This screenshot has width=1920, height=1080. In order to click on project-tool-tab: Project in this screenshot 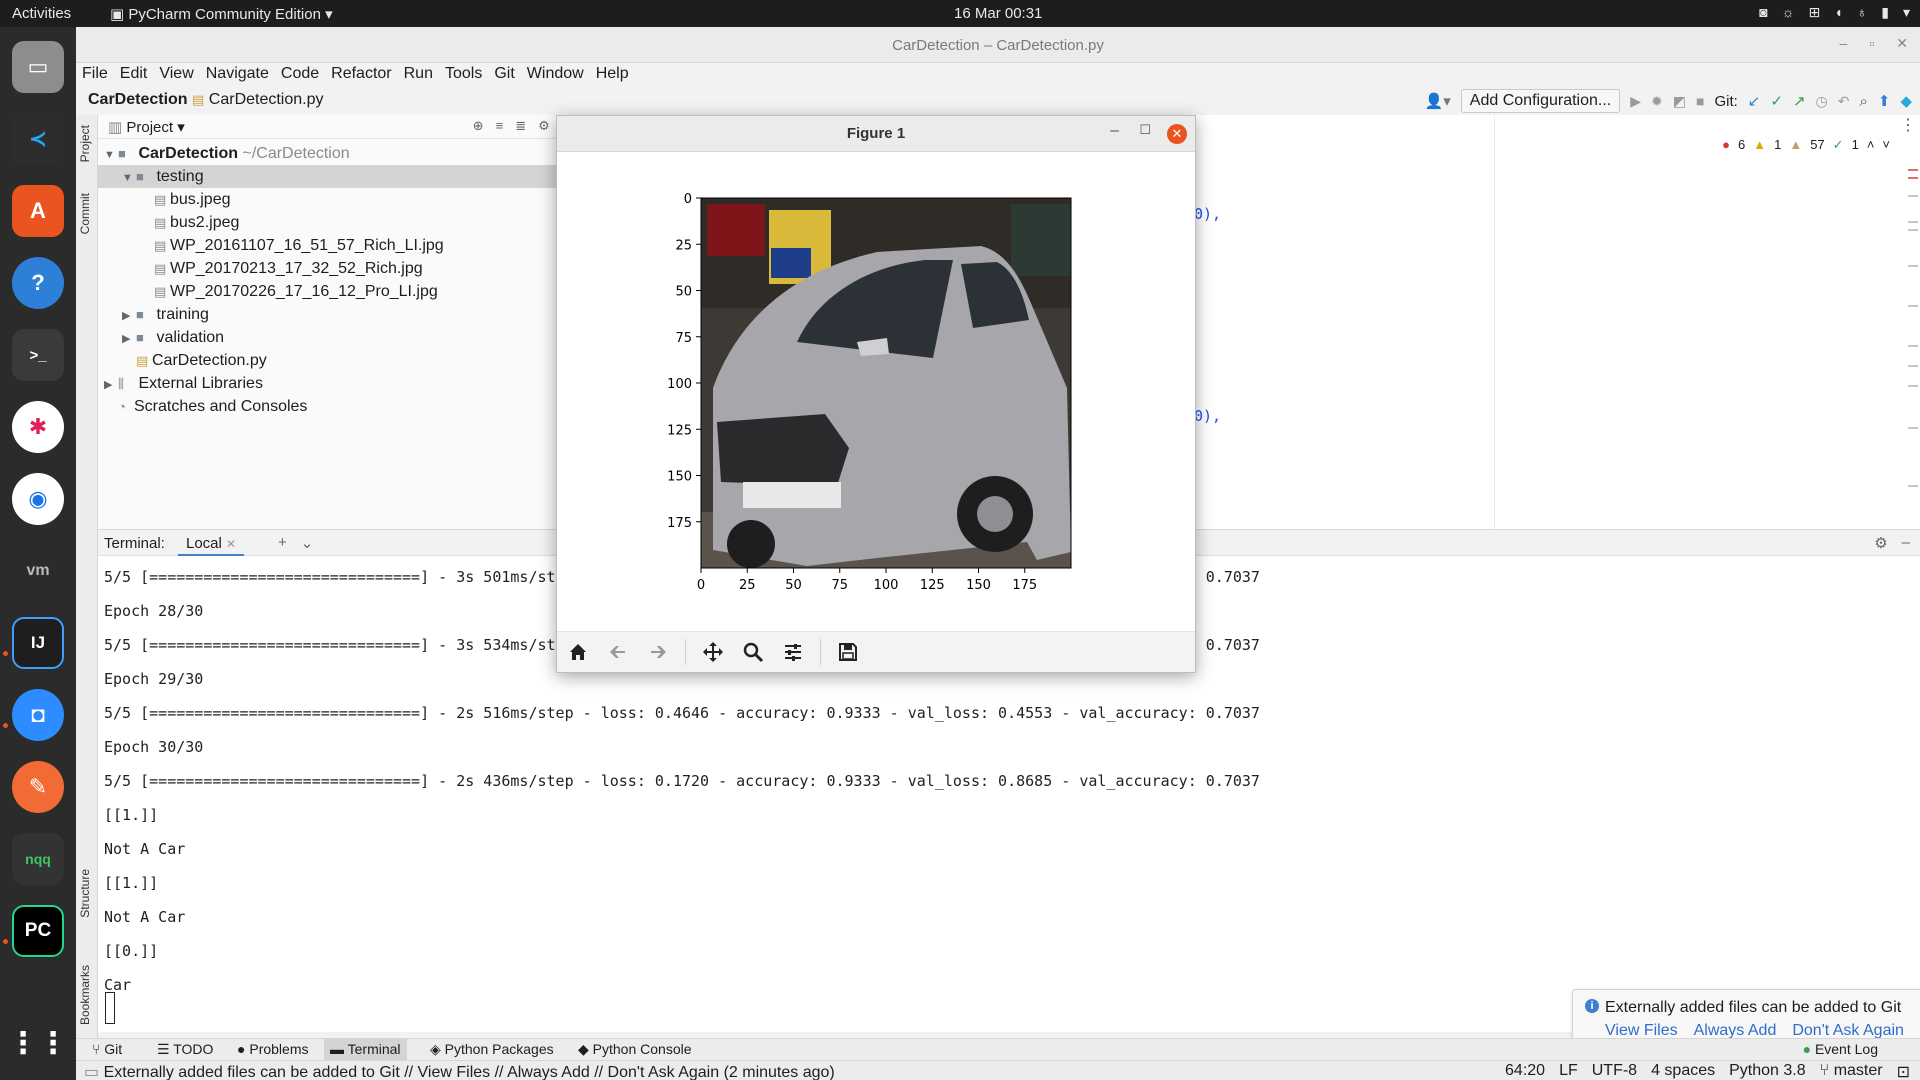, I will do `click(85, 143)`.